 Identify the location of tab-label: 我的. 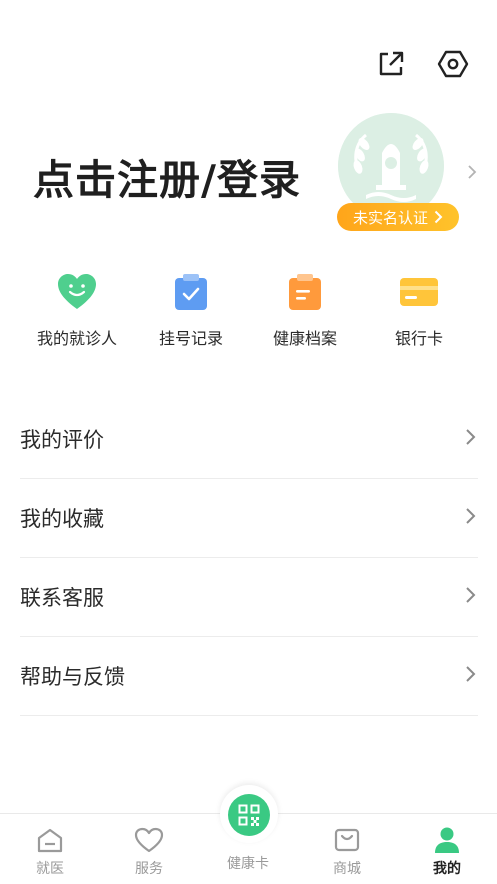
(447, 869).